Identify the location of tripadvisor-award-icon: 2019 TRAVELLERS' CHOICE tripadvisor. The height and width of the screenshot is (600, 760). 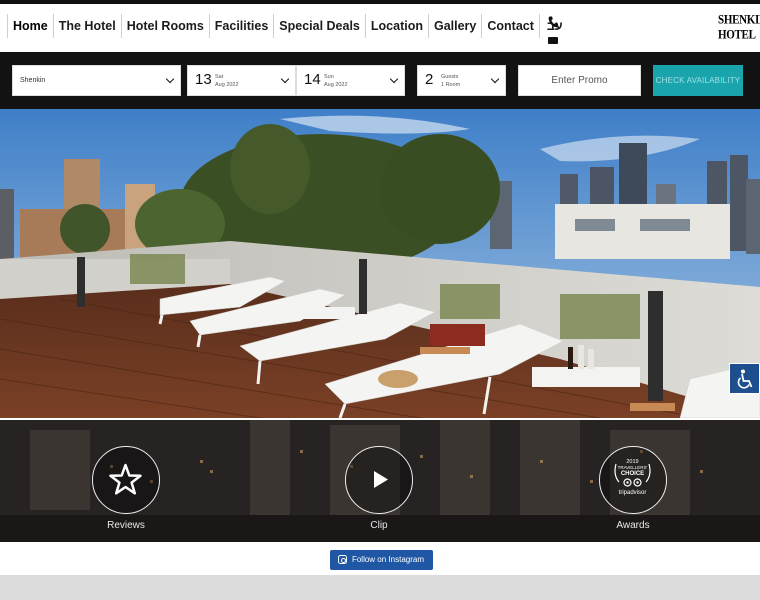
(632, 477).